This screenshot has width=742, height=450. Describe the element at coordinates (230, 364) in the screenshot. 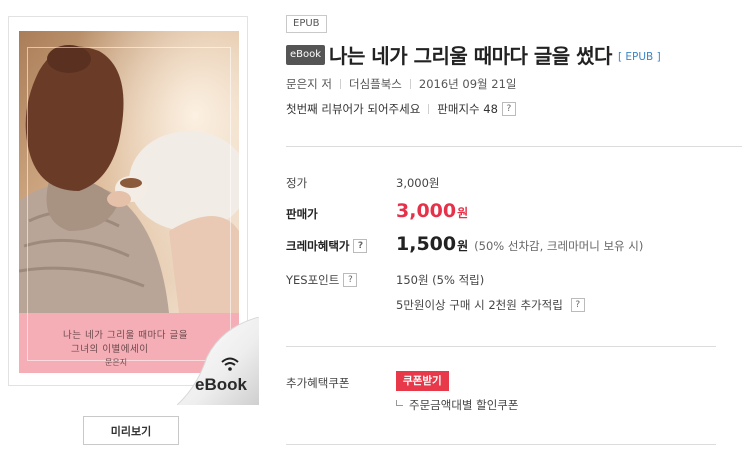

I see `wifi-icon` at that location.